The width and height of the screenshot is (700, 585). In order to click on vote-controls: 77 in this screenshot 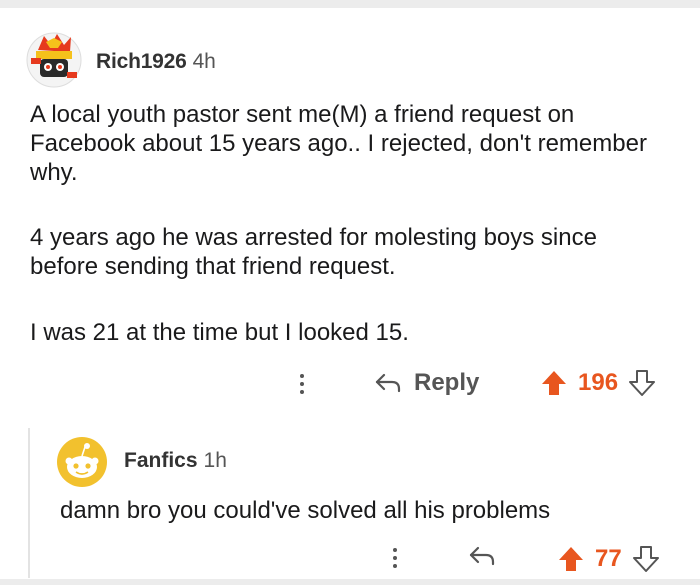, I will do `click(608, 559)`.